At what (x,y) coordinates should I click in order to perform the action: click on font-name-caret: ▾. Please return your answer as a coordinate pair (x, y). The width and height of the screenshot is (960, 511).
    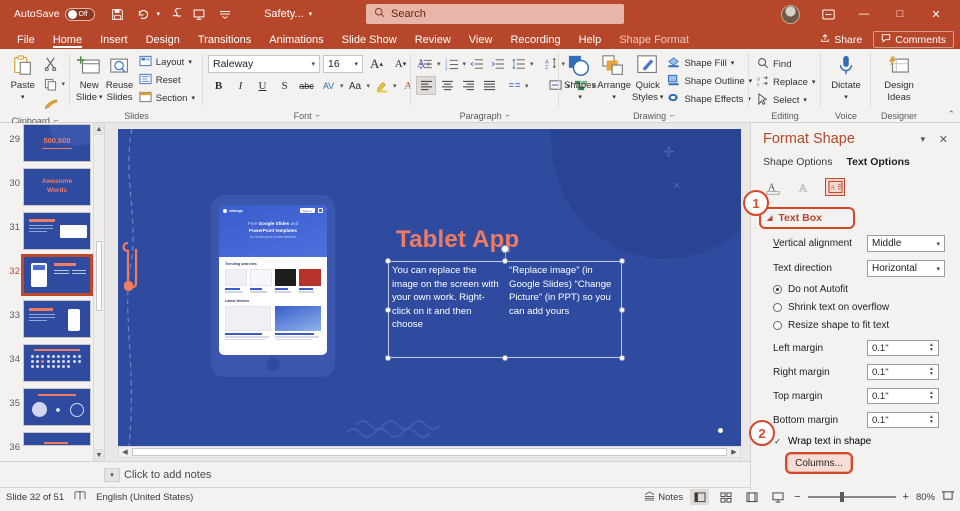
    Looking at the image, I should click on (313, 64).